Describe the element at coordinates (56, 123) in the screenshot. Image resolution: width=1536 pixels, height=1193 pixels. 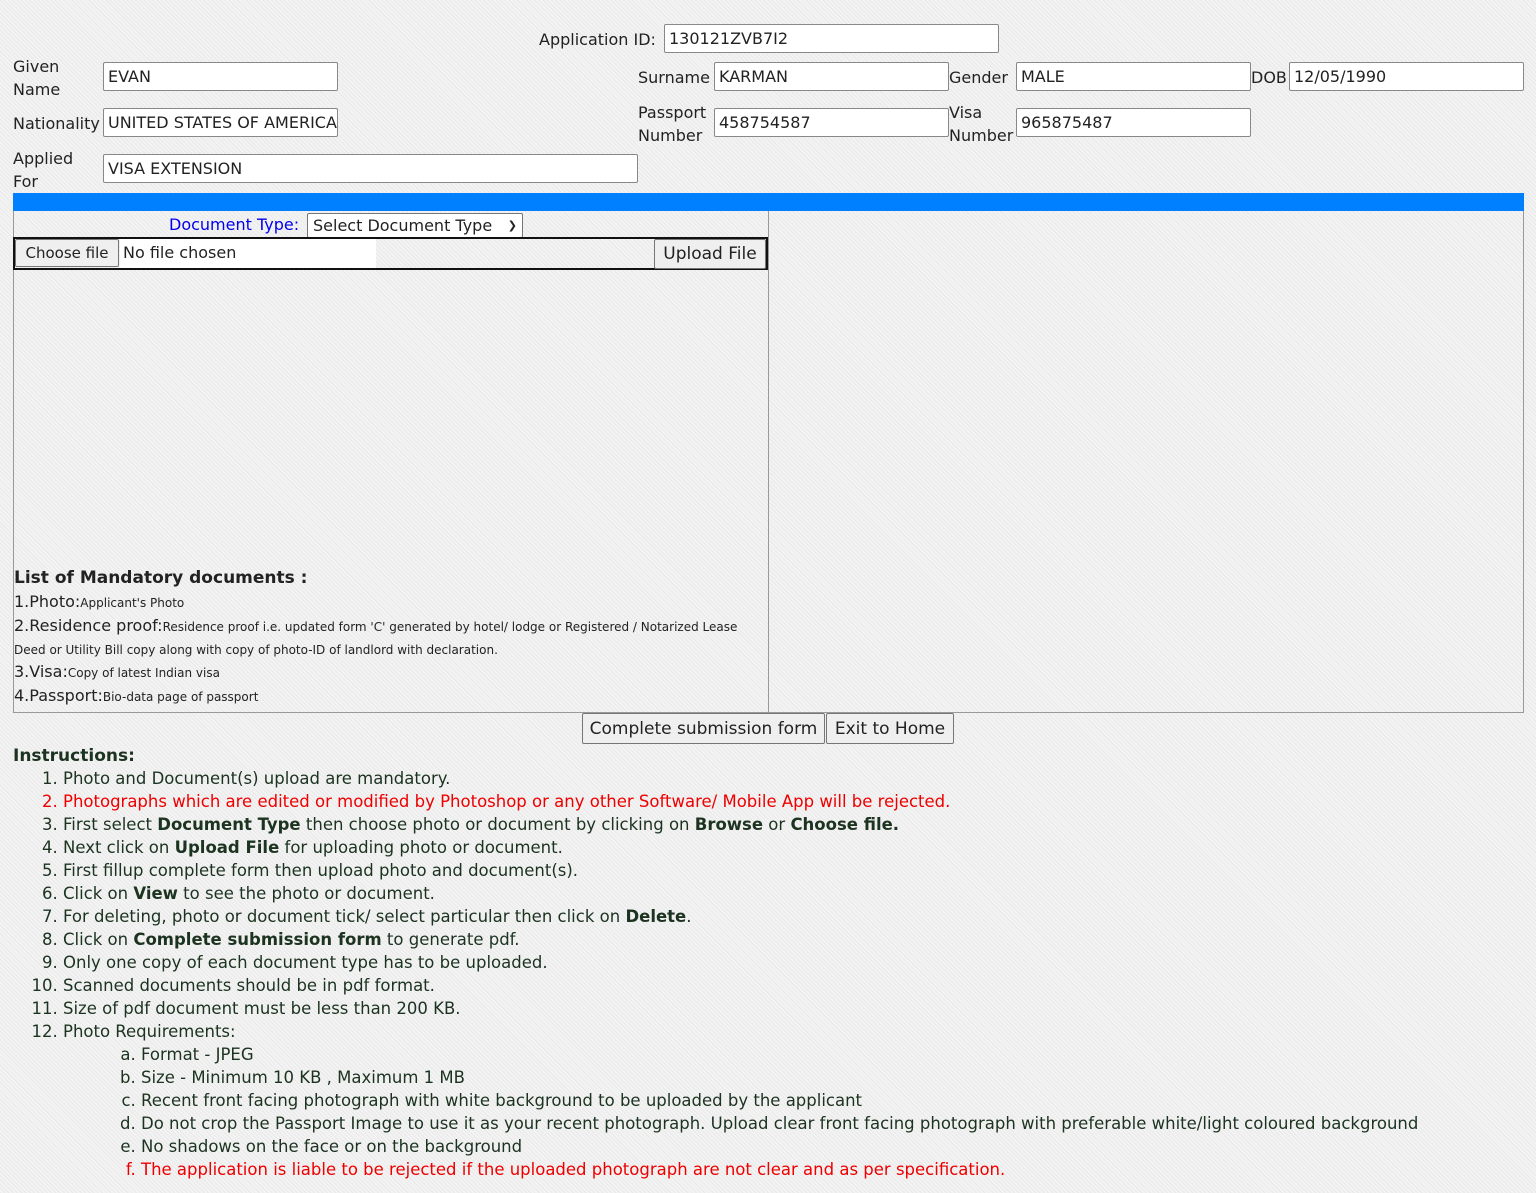
I see `nationality-label: Nationality` at that location.